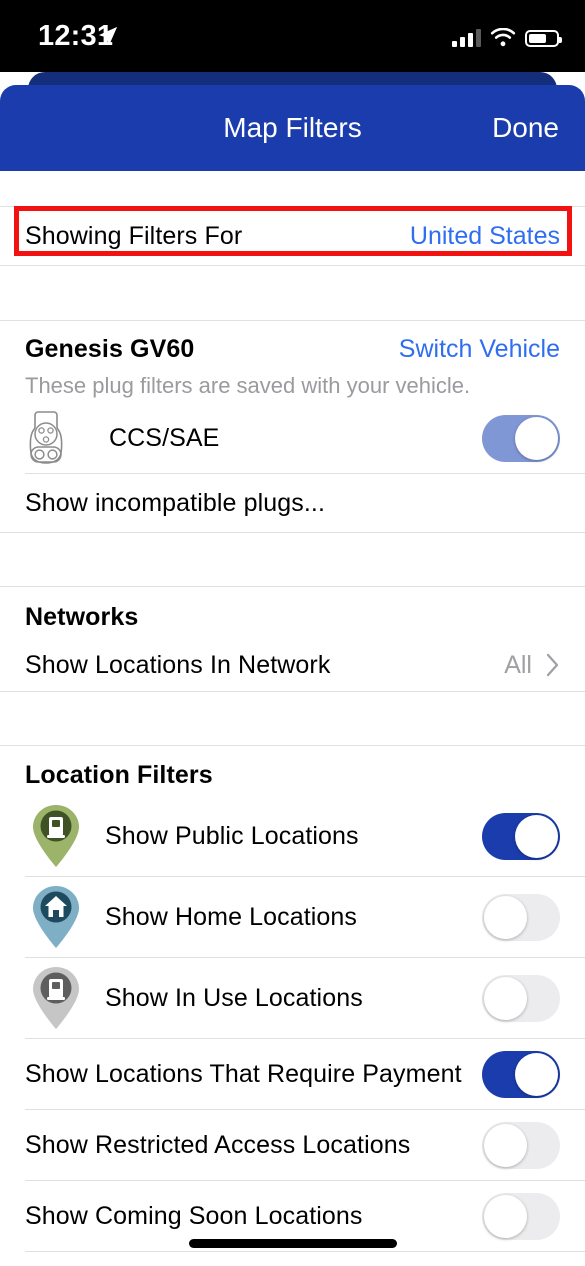 The image size is (585, 1266). What do you see at coordinates (543, 38) in the screenshot?
I see `battery-icon` at bounding box center [543, 38].